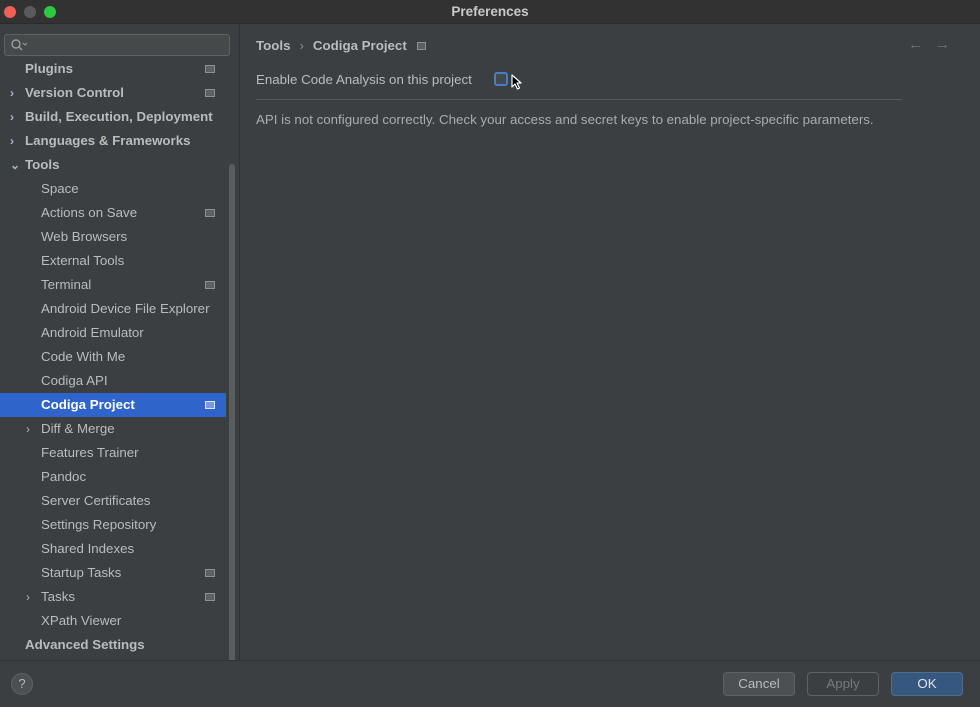  Describe the element at coordinates (108, 140) in the screenshot. I see `sidebar-item-label: Languages & Frameworks` at that location.